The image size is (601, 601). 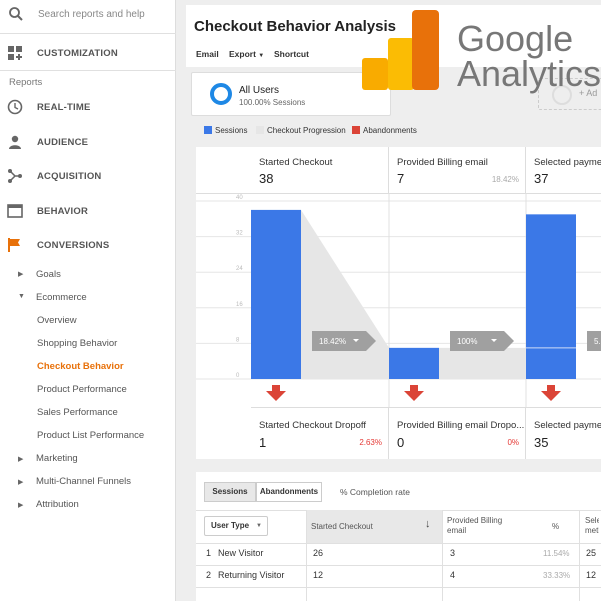 What do you see at coordinates (390, 130) in the screenshot?
I see `legend-label: Abandonments` at bounding box center [390, 130].